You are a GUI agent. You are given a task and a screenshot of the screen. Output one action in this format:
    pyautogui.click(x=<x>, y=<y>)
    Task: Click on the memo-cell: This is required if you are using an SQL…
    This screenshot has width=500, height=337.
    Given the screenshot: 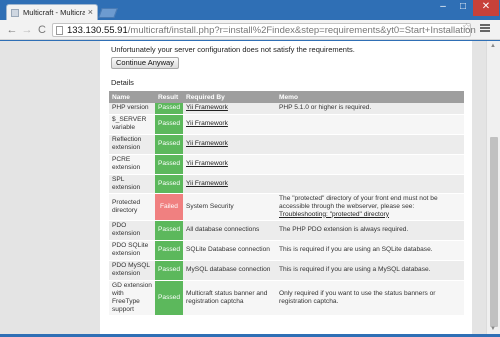 What is the action you would take?
    pyautogui.click(x=370, y=250)
    